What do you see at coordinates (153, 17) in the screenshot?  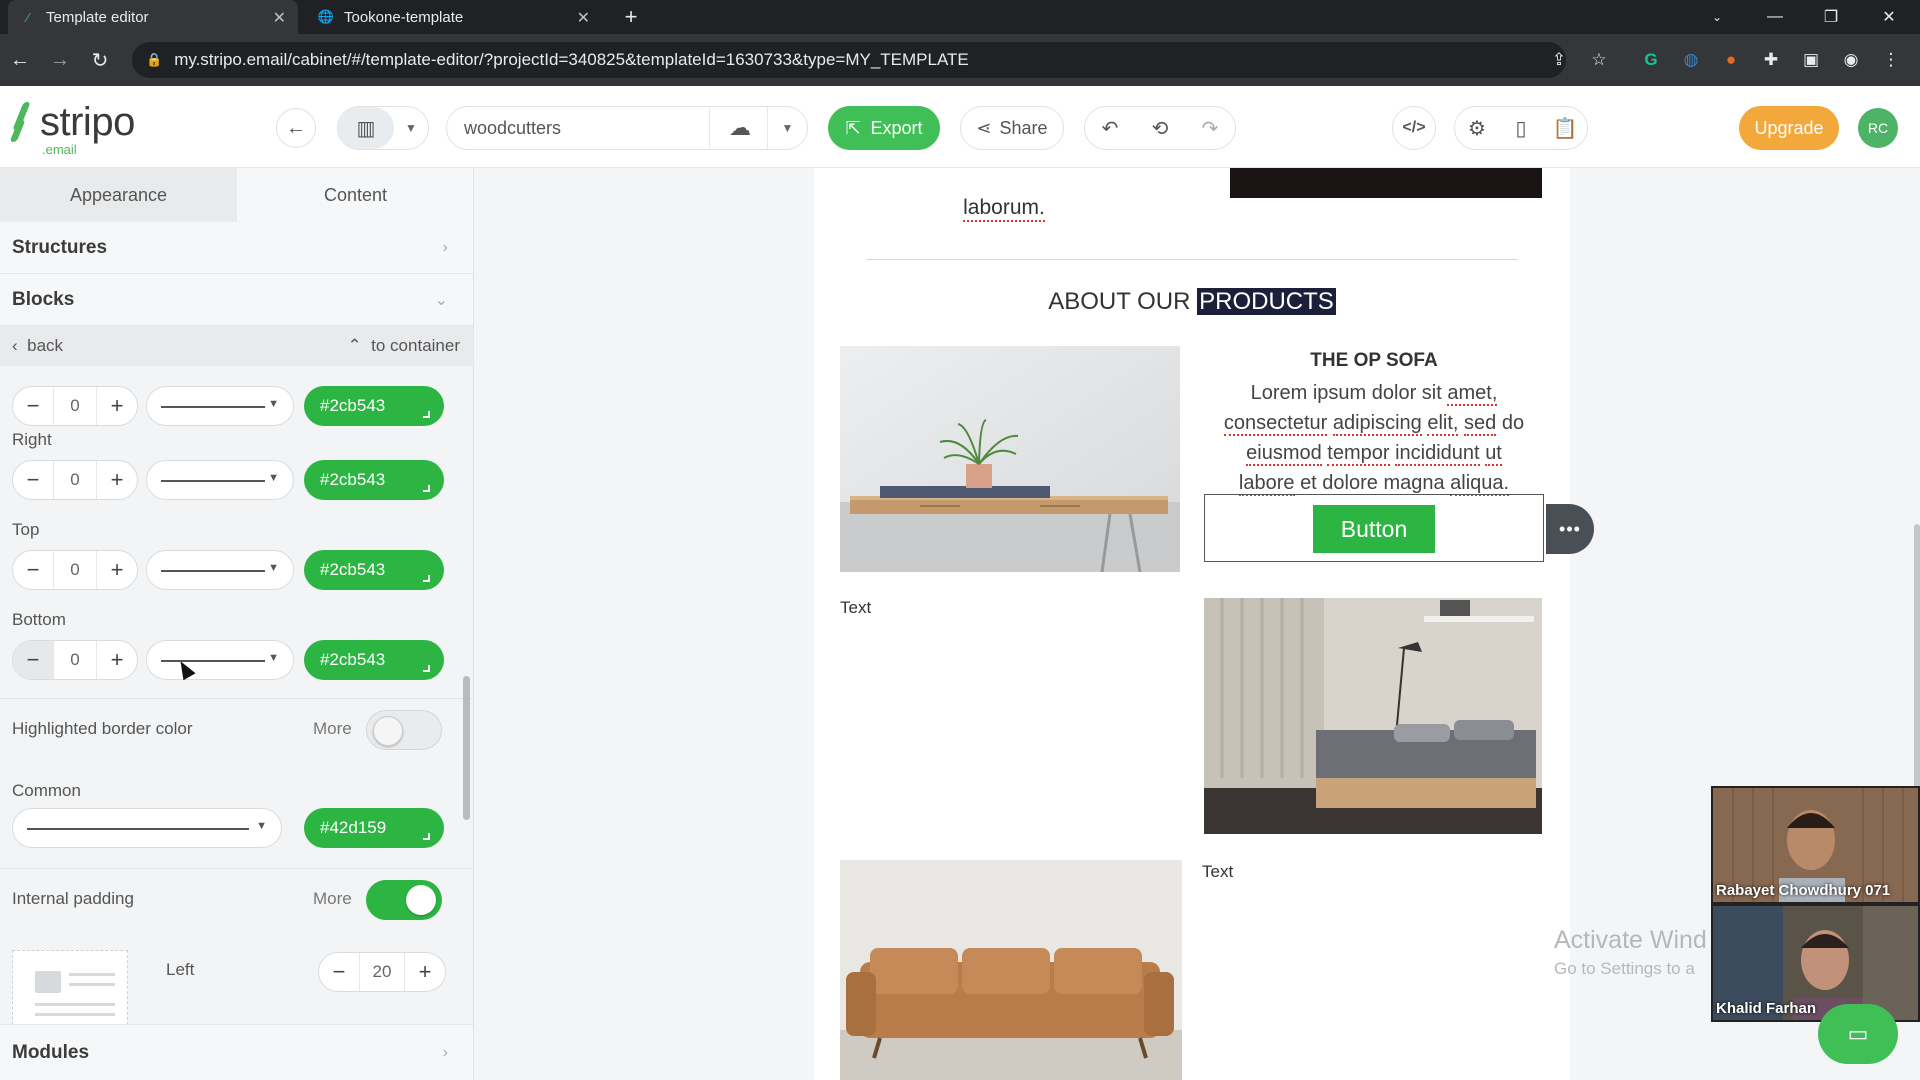 I see `browser-tab-template-editor: ⁄ Template editor ✕` at bounding box center [153, 17].